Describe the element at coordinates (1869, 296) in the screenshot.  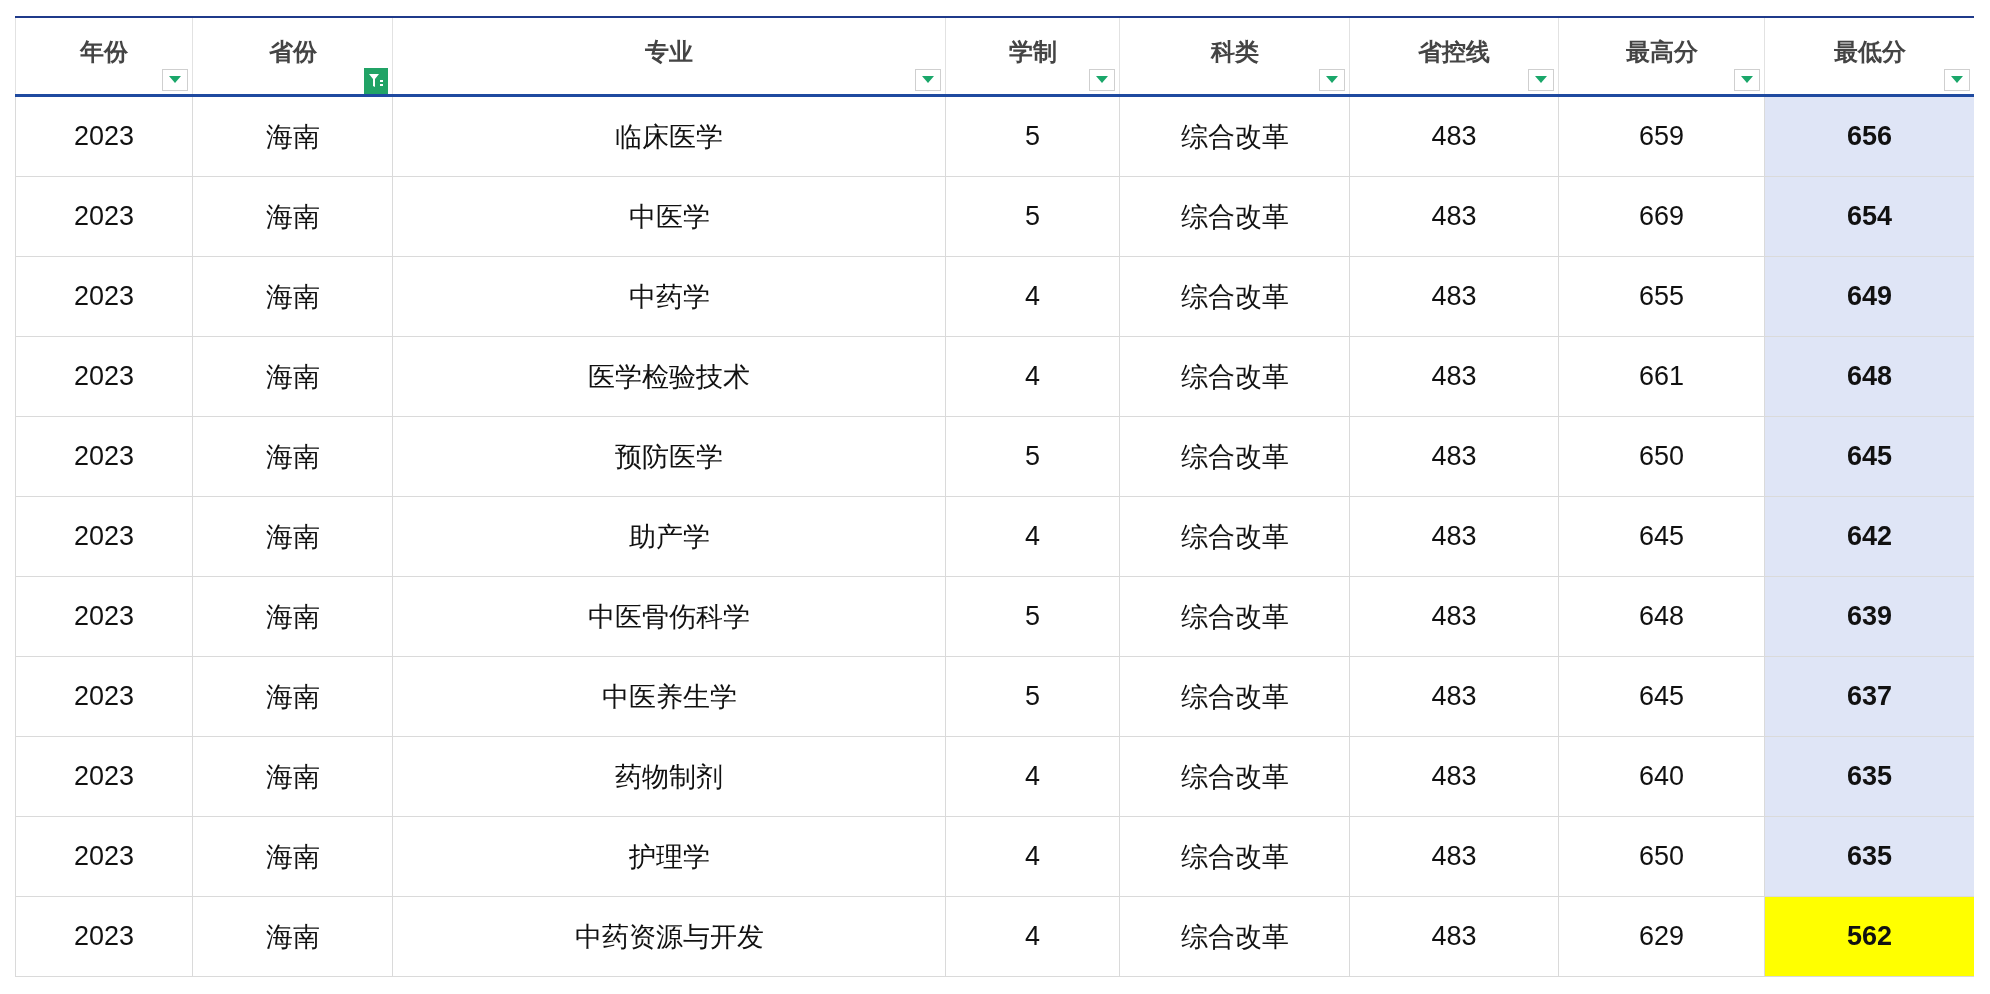
I see `table-cell: 649` at that location.